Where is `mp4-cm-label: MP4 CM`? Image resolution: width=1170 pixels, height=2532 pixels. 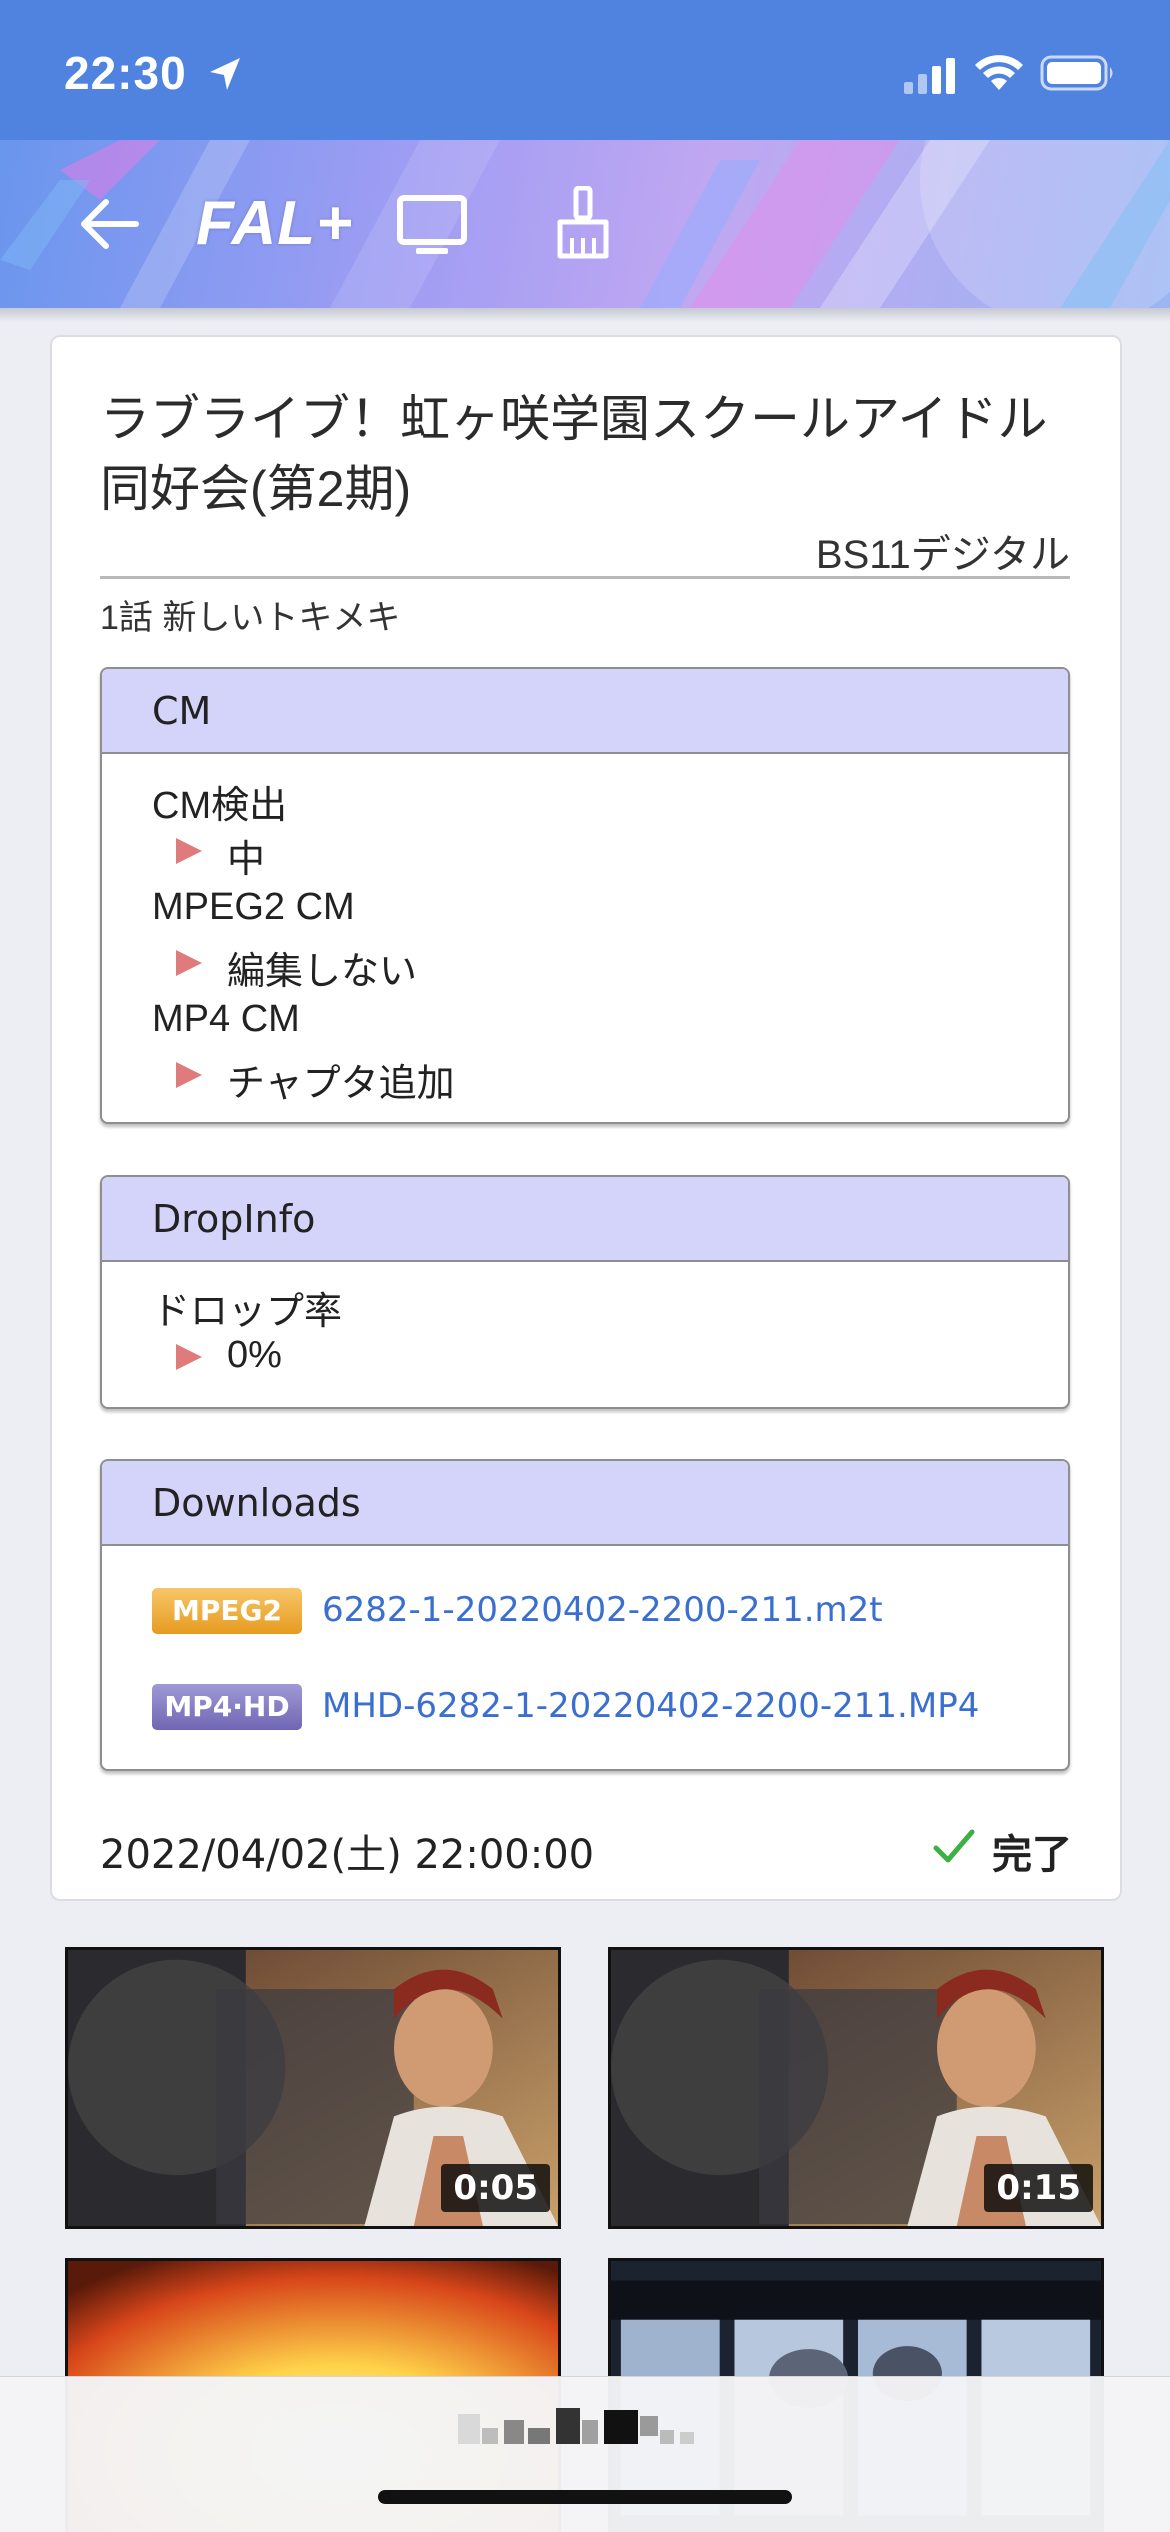 mp4-cm-label: MP4 CM is located at coordinates (226, 1019).